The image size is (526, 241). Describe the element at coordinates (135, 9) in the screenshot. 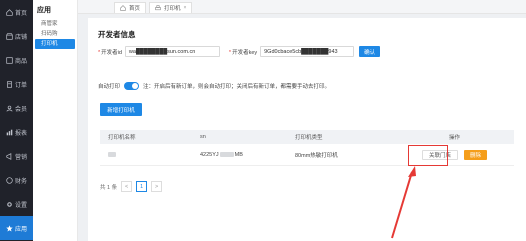

I see `tab-home-label: 首页` at that location.